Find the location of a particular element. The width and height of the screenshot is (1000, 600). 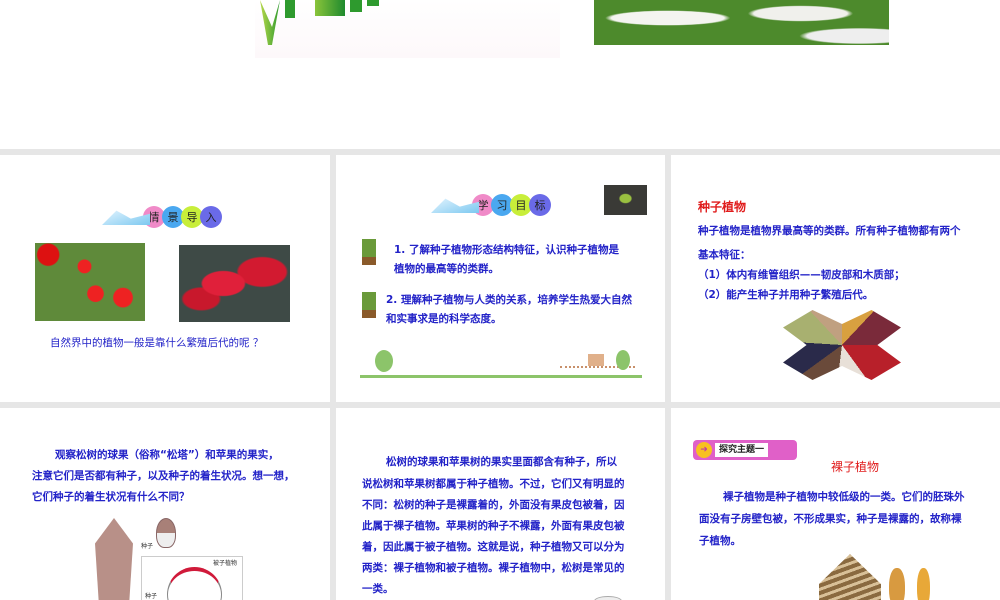

red-berries-photo is located at coordinates (234, 283).